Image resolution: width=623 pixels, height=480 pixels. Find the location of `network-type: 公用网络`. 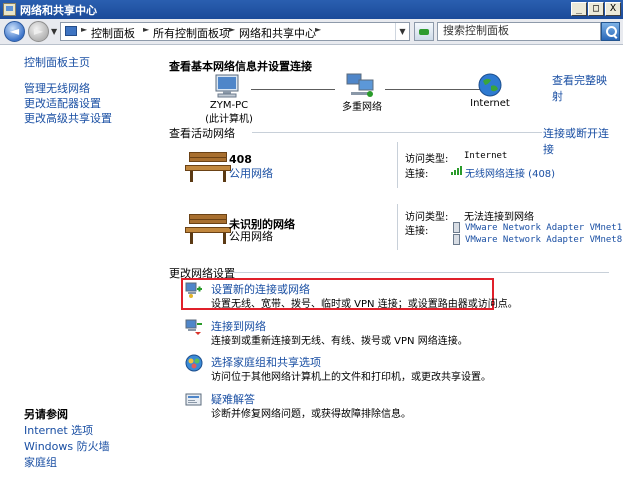

network-type: 公用网络 is located at coordinates (251, 236).